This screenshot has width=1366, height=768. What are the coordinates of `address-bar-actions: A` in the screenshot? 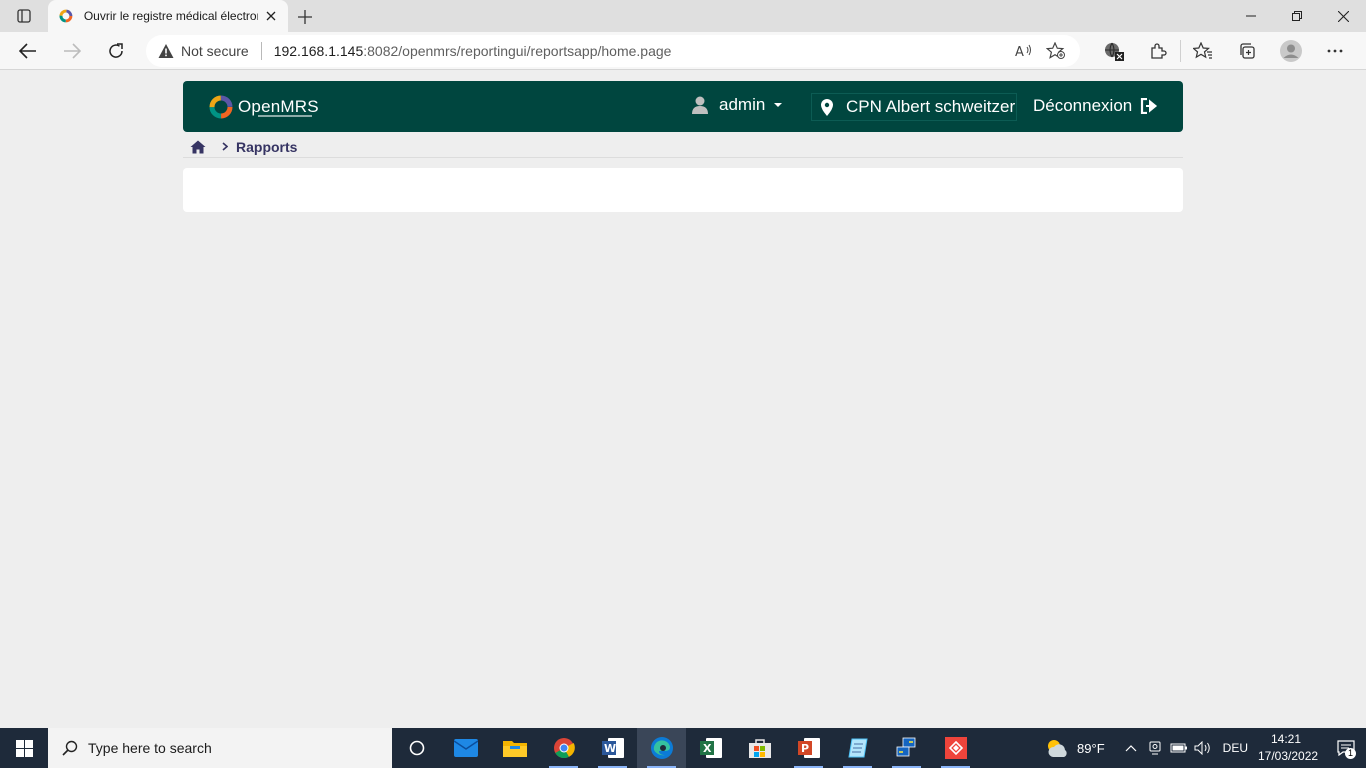 It's located at (1040, 51).